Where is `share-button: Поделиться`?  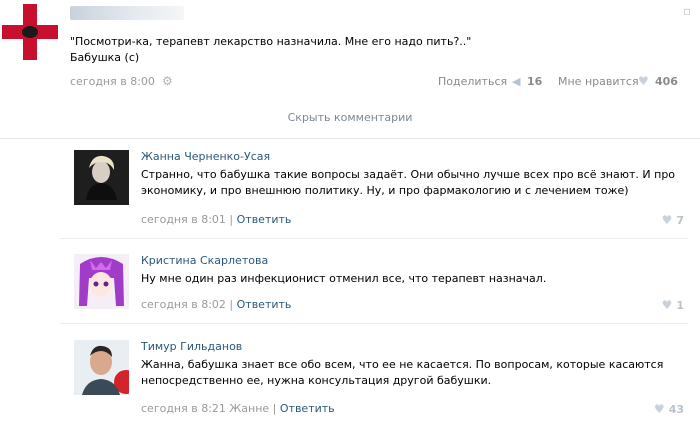
share-button: Поделиться is located at coordinates (472, 81).